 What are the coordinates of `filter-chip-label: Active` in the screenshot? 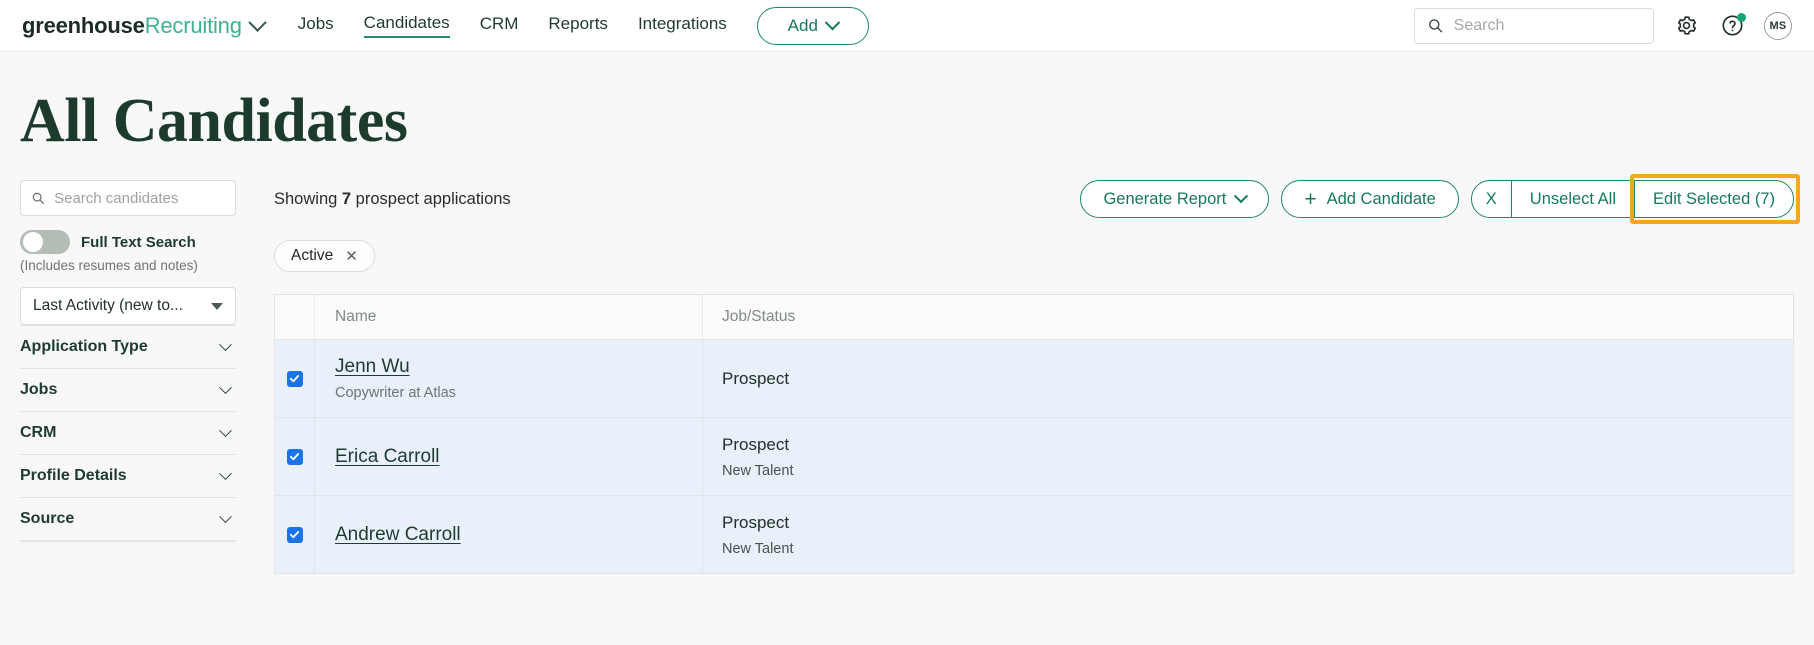 It's located at (312, 255).